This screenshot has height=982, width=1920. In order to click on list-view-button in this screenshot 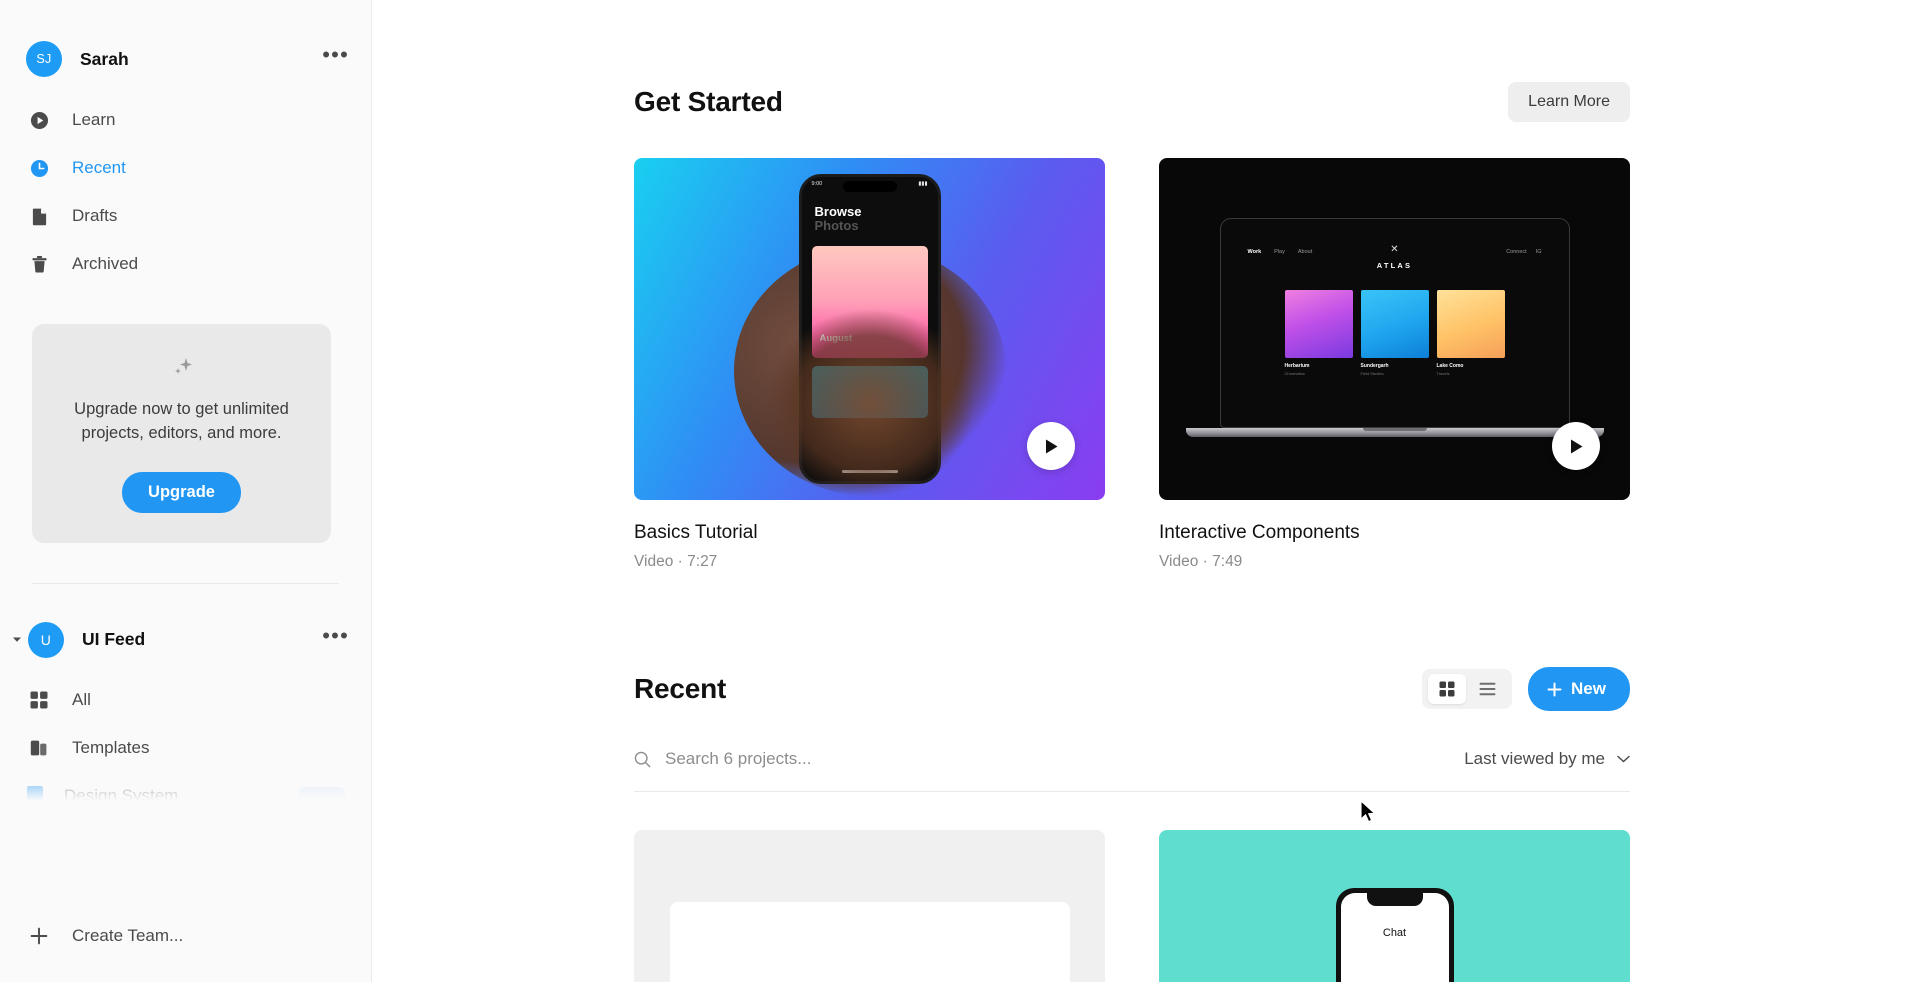, I will do `click(1487, 689)`.